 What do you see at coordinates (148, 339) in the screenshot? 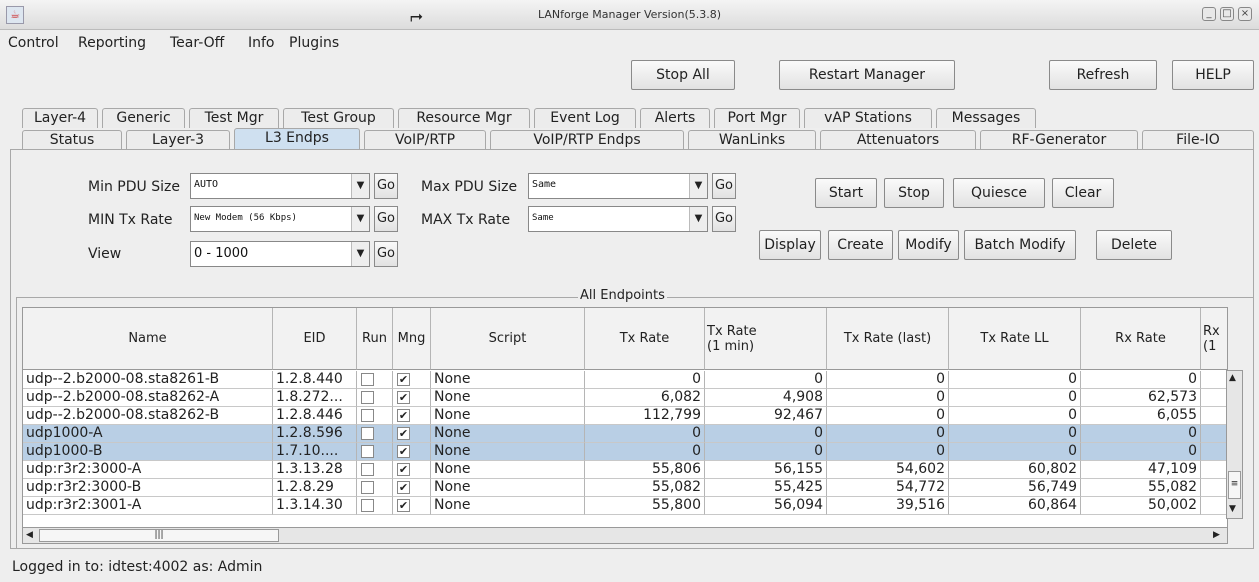
I see `column-header-name: Name` at bounding box center [148, 339].